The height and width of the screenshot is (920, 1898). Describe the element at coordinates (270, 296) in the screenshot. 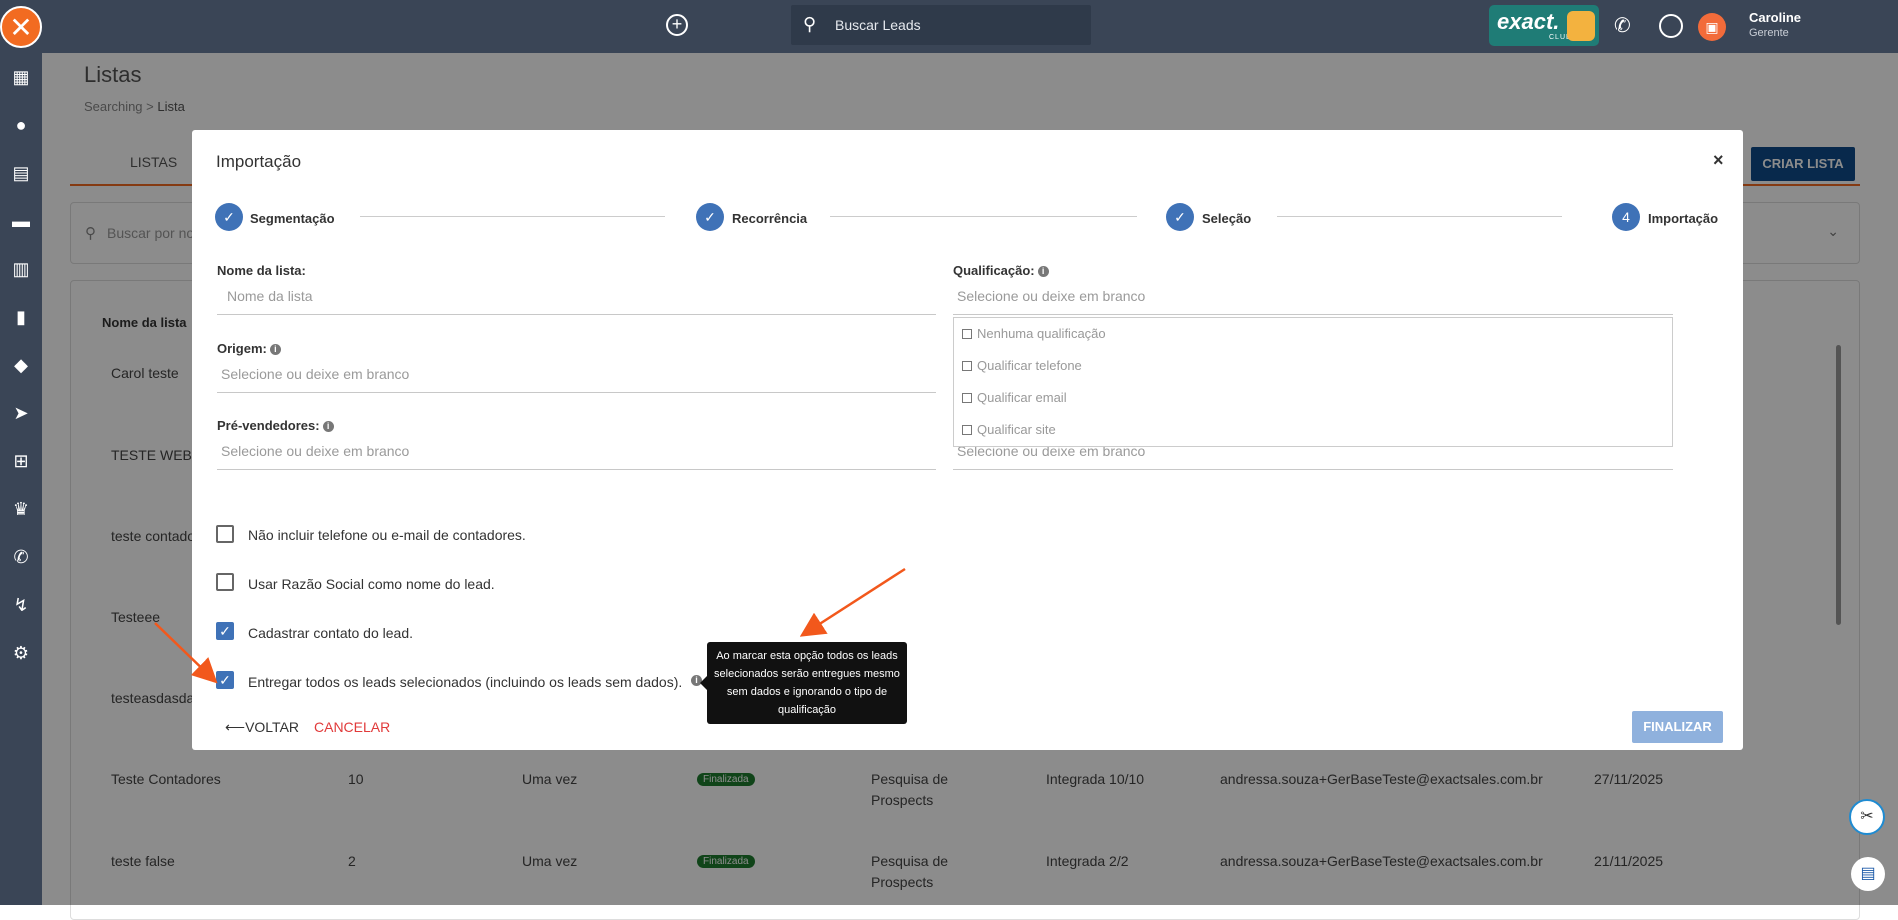

I see `list-name-placeholder: Nome da lista` at that location.